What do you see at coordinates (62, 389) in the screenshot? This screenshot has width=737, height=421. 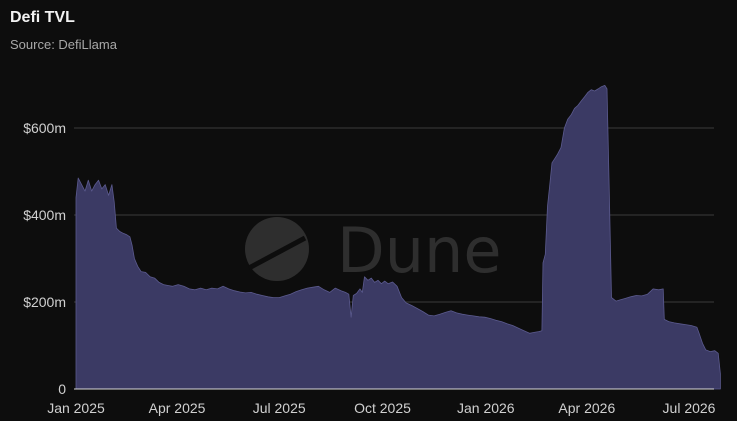 I see `y-tick-label: 0` at bounding box center [62, 389].